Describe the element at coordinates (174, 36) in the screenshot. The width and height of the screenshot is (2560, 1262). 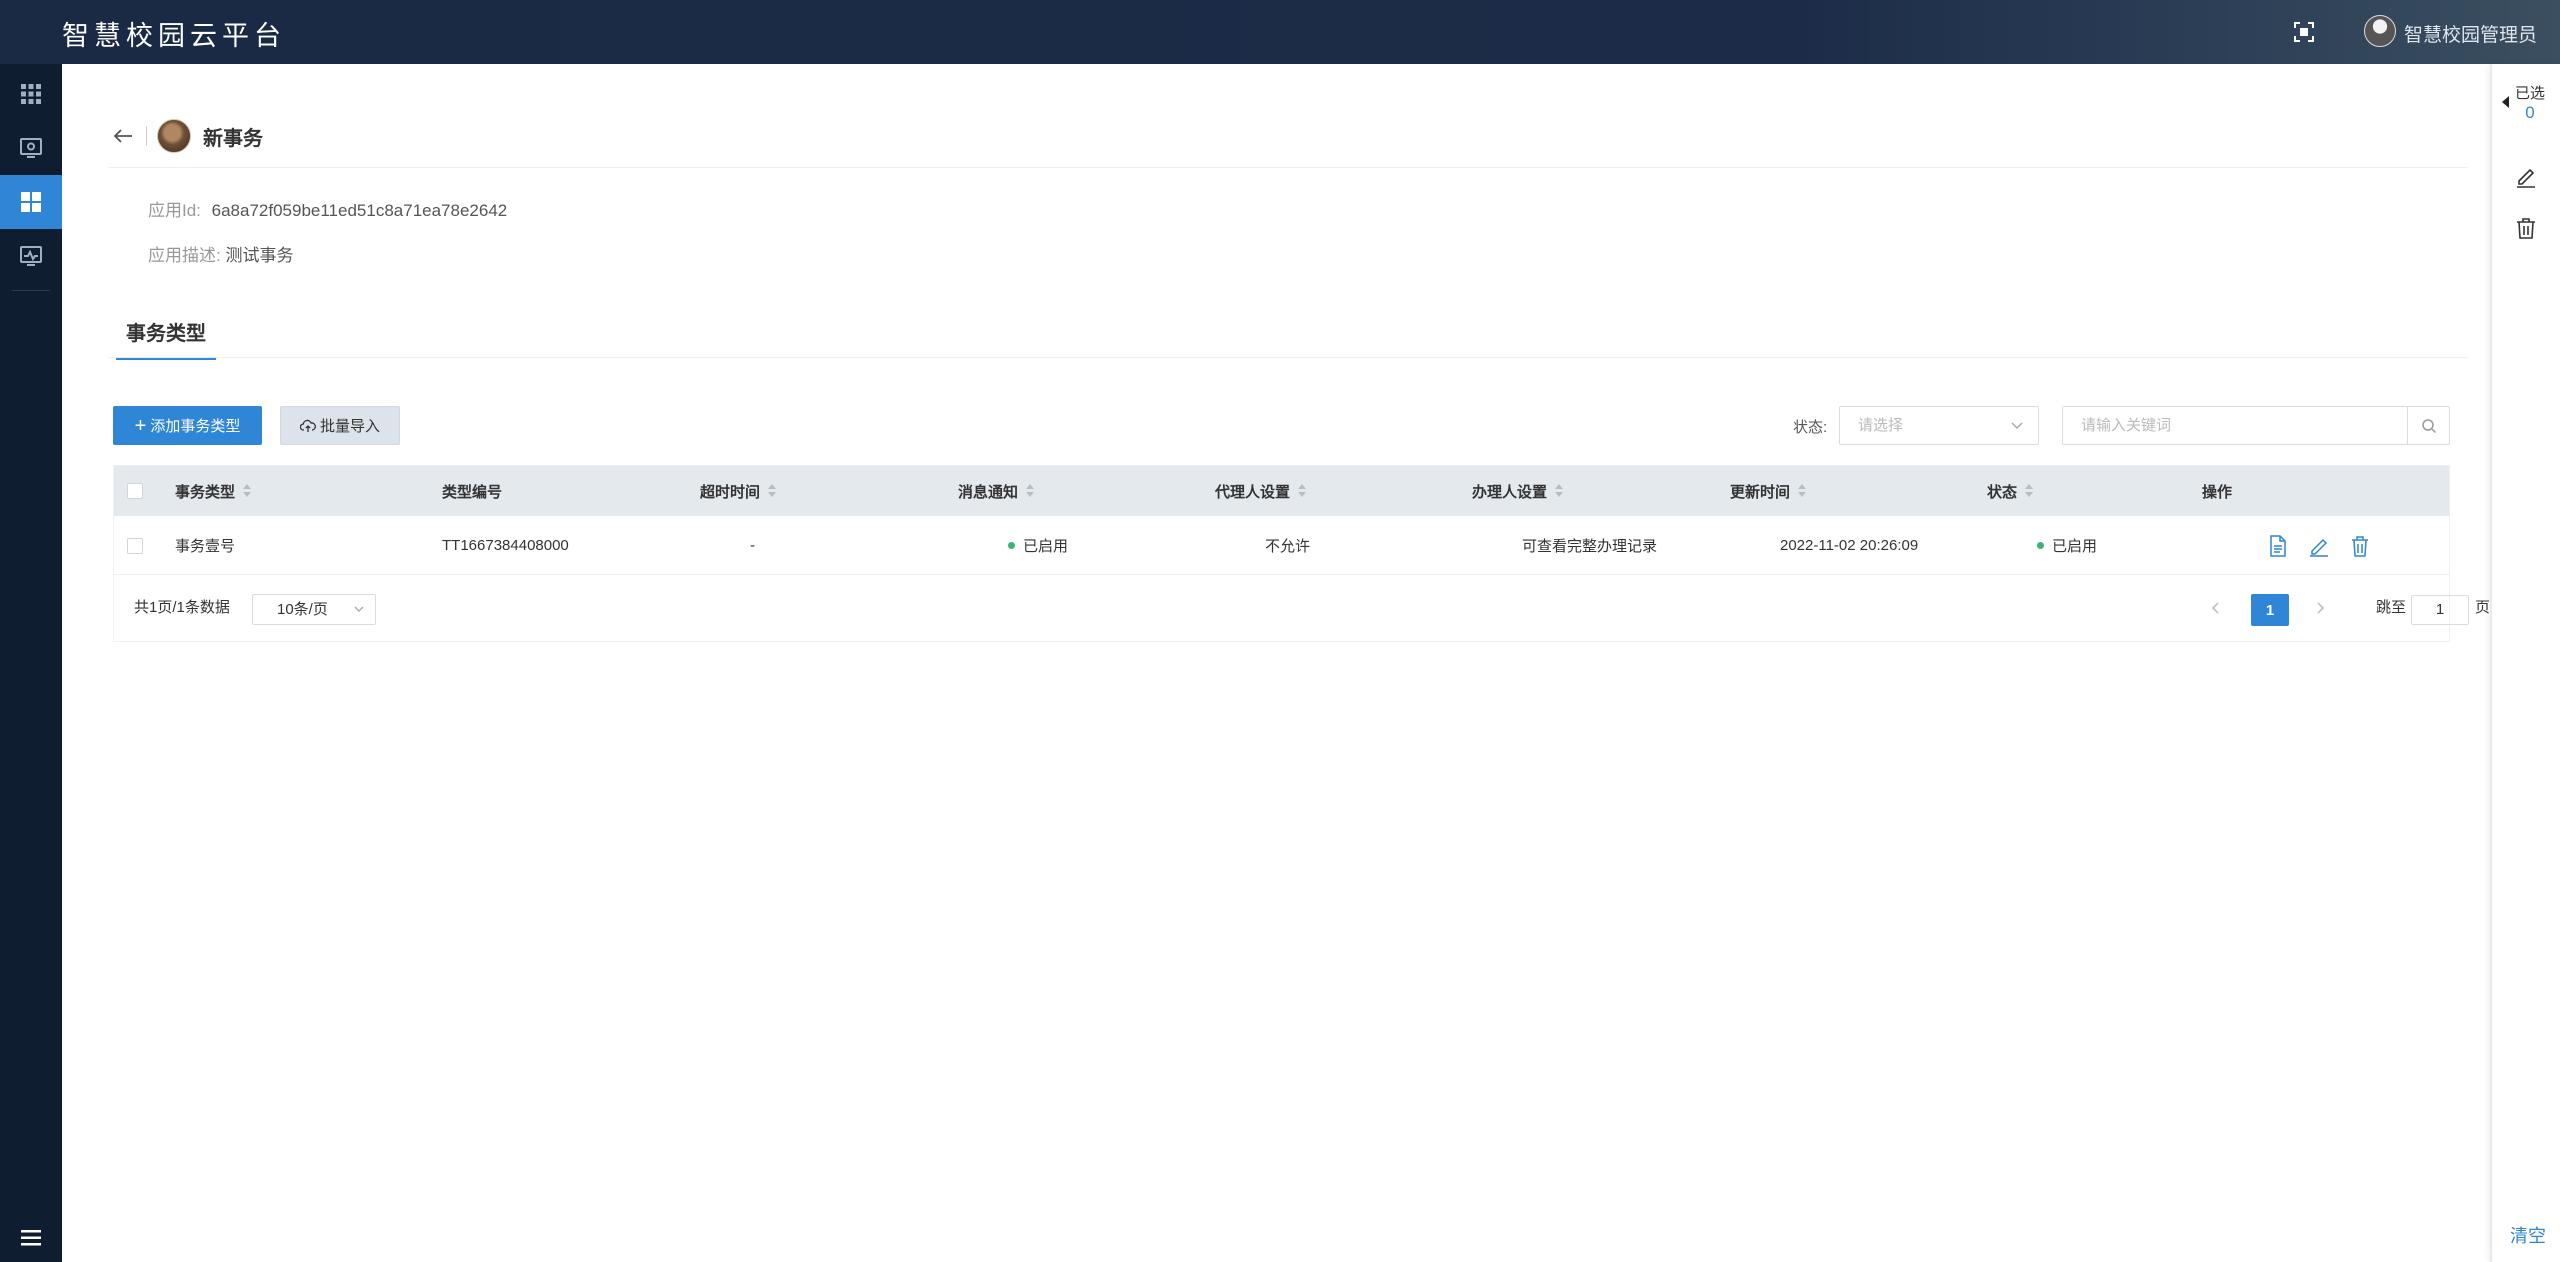
I see `platform-title: 智慧校园云平台` at that location.